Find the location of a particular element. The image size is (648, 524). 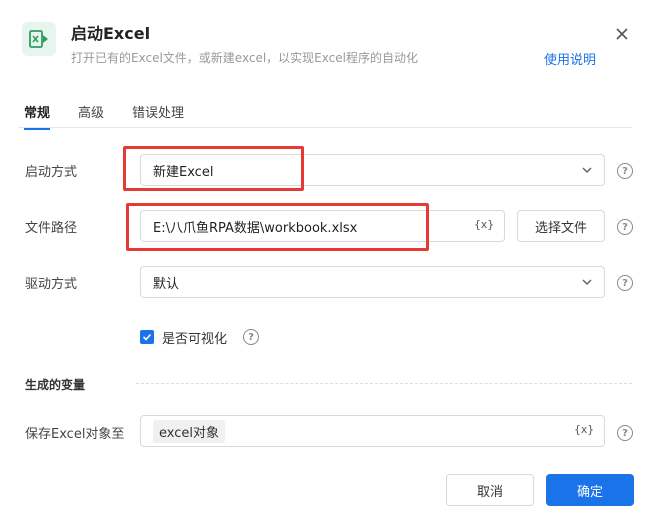

dialog-subtitle: 打开已有的Excel文件，或新建excel，以实现Excel程序的自动化 is located at coordinates (244, 58).